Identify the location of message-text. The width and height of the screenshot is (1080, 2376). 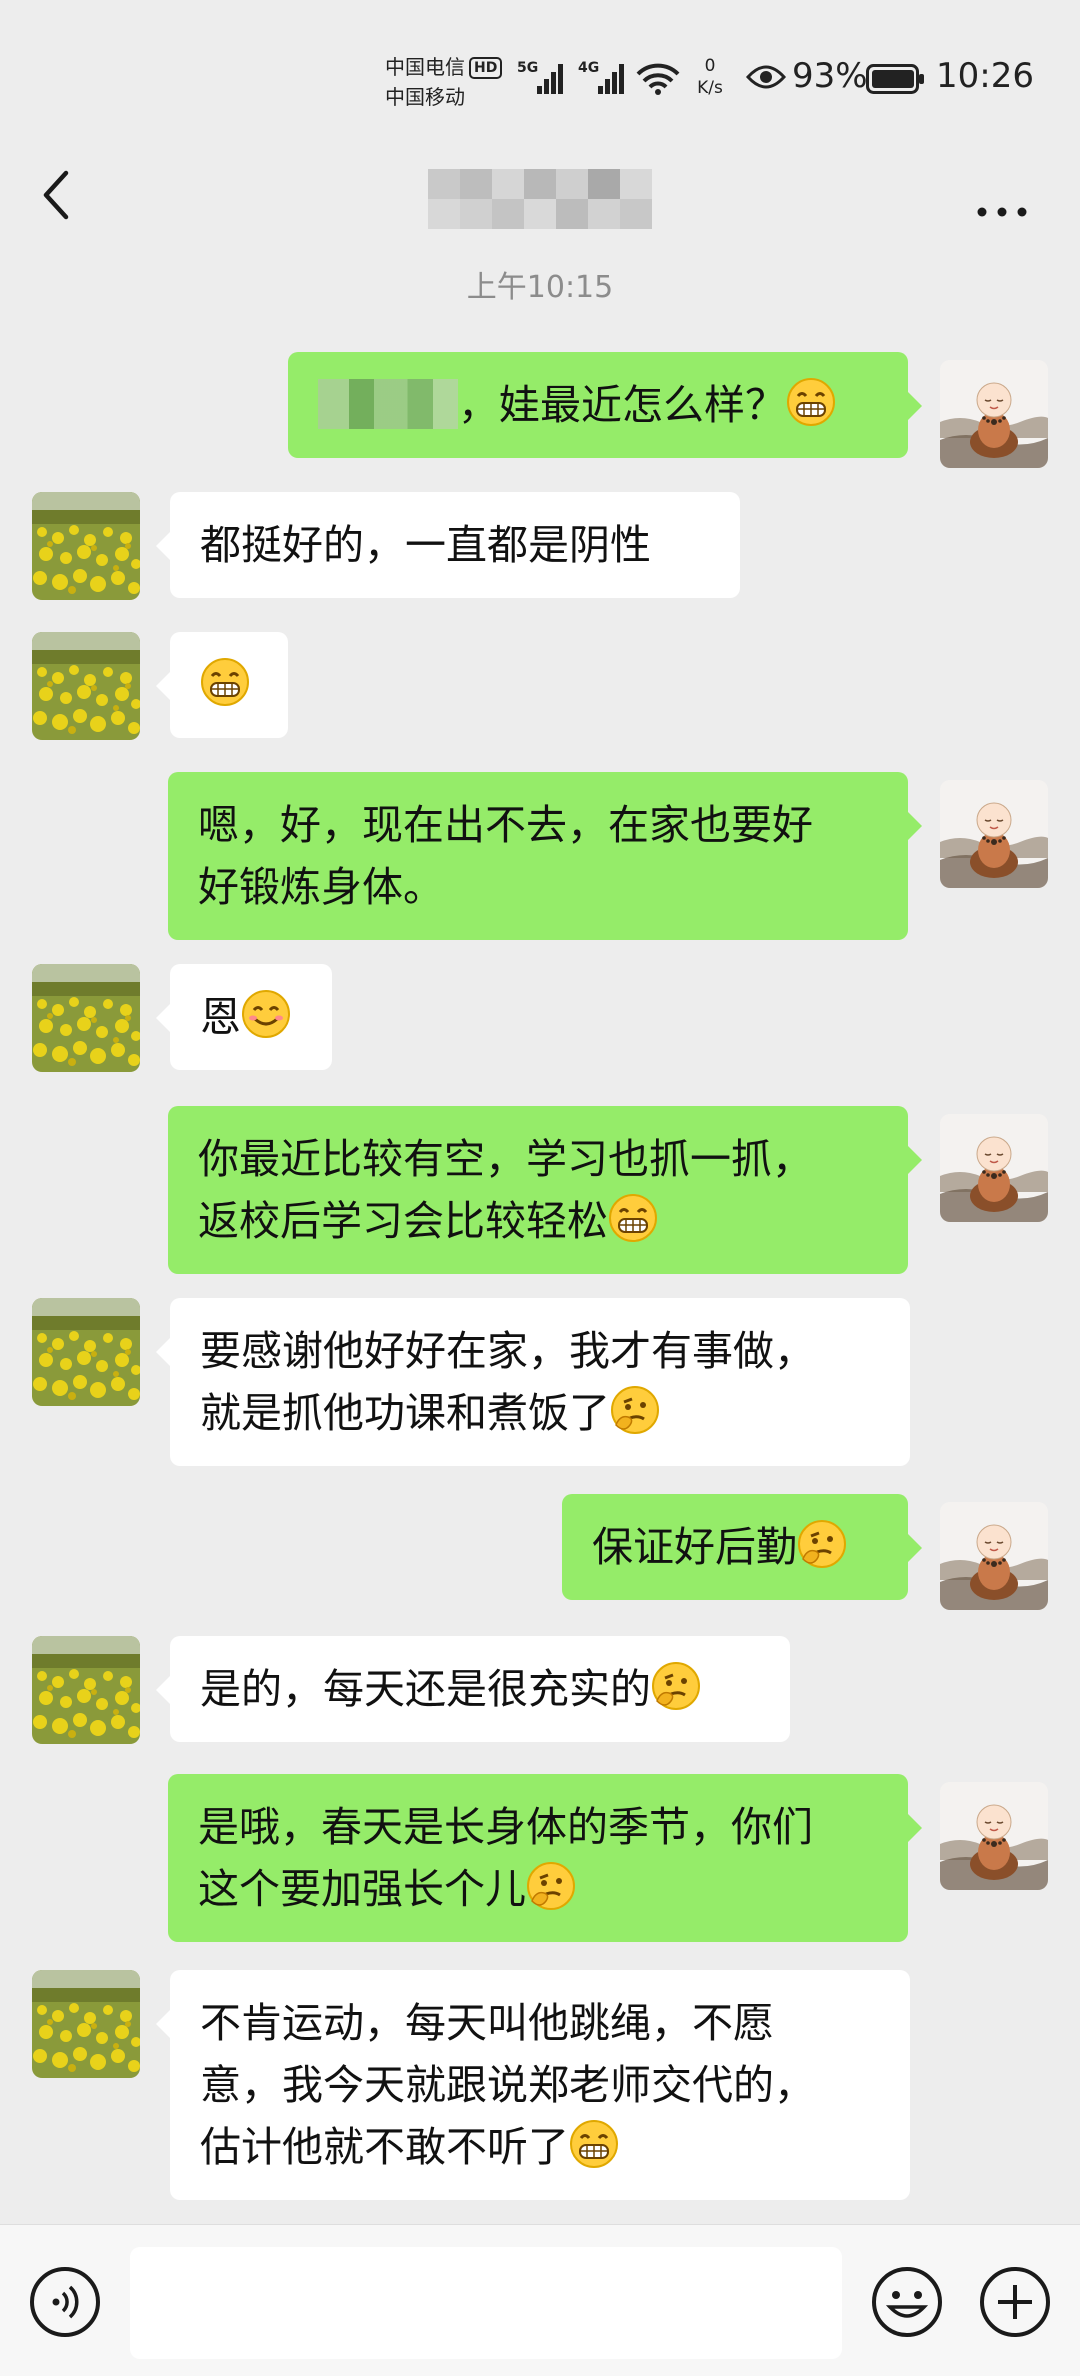
(225, 685).